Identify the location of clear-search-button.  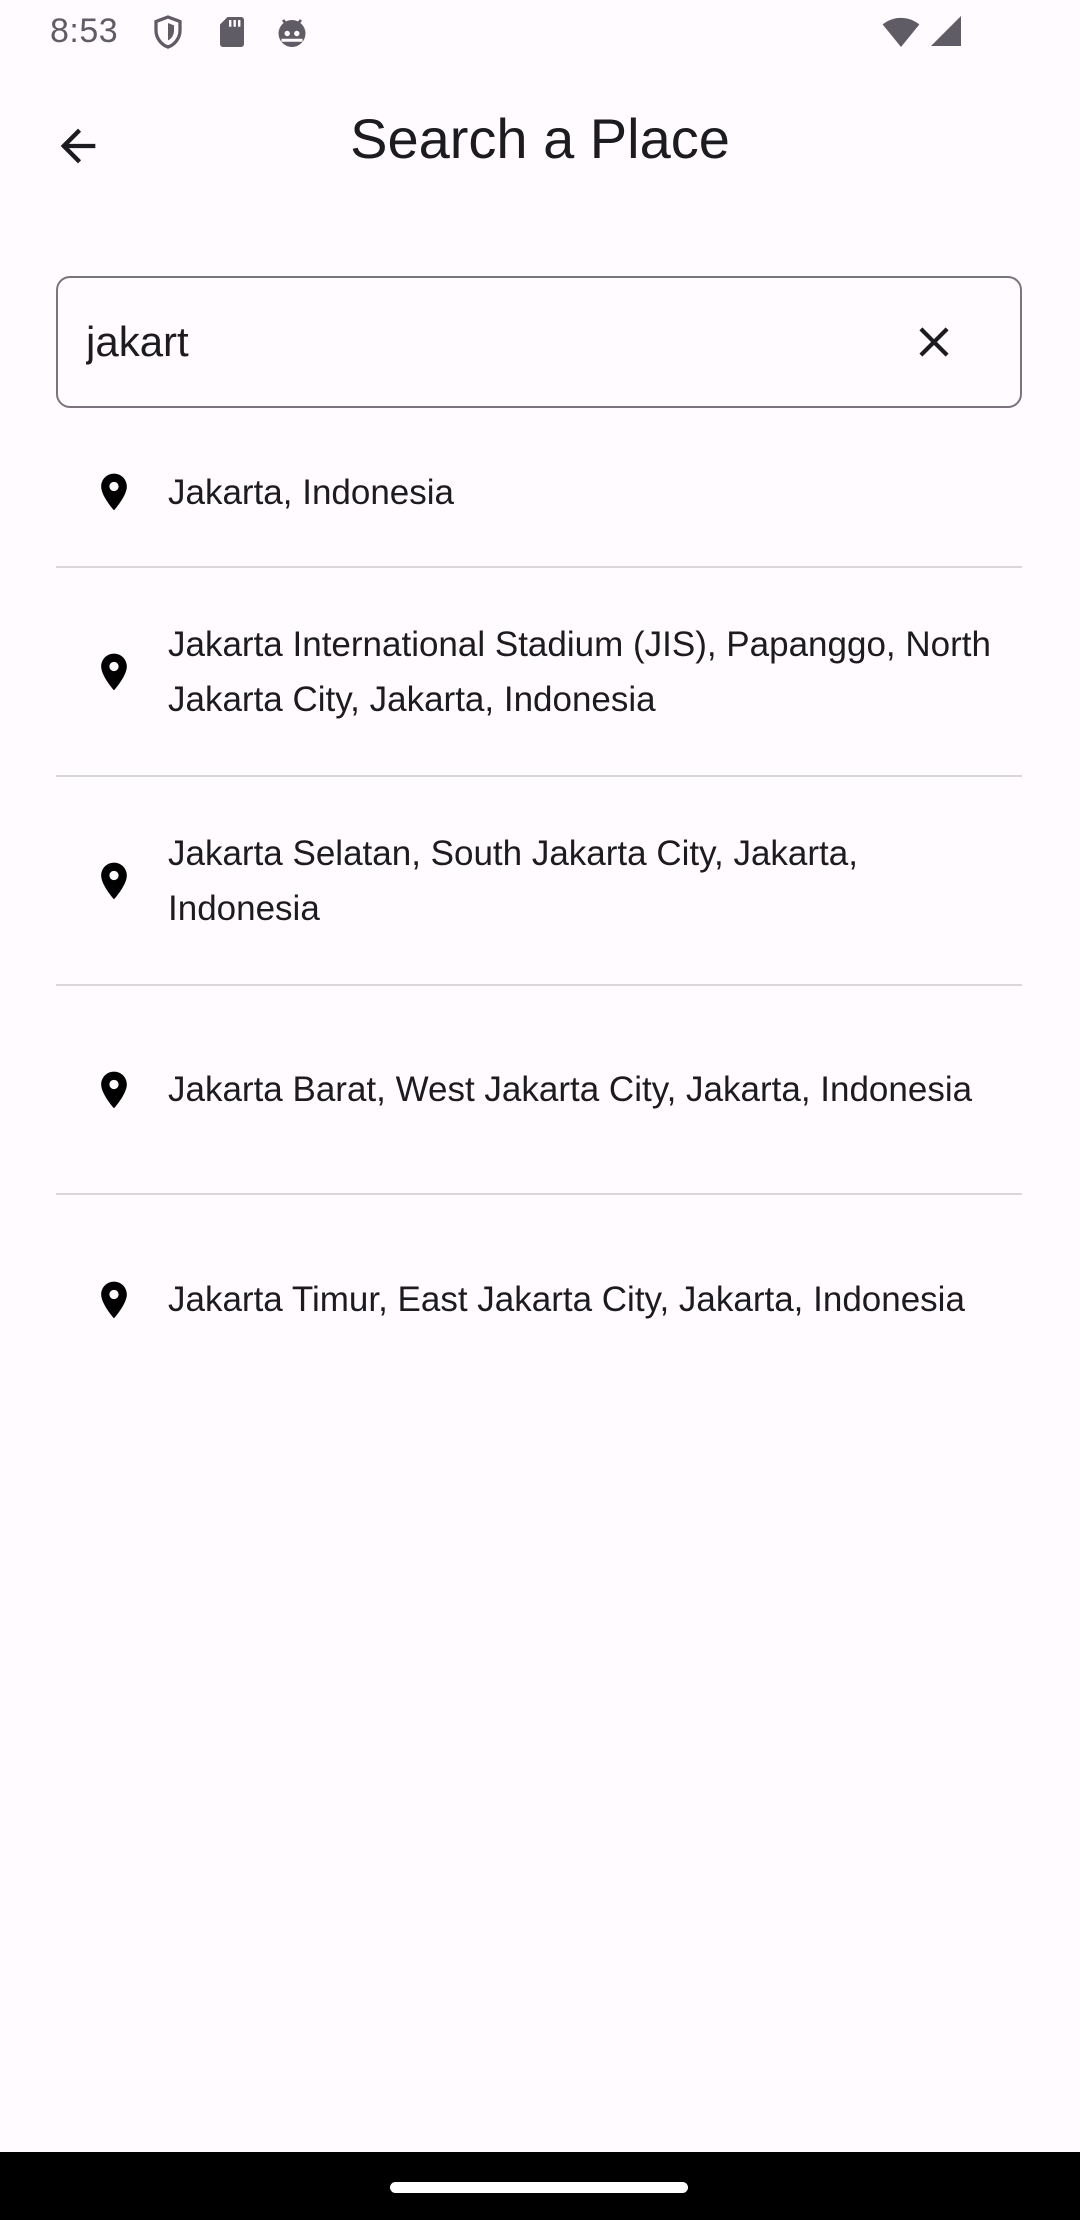
(934, 342).